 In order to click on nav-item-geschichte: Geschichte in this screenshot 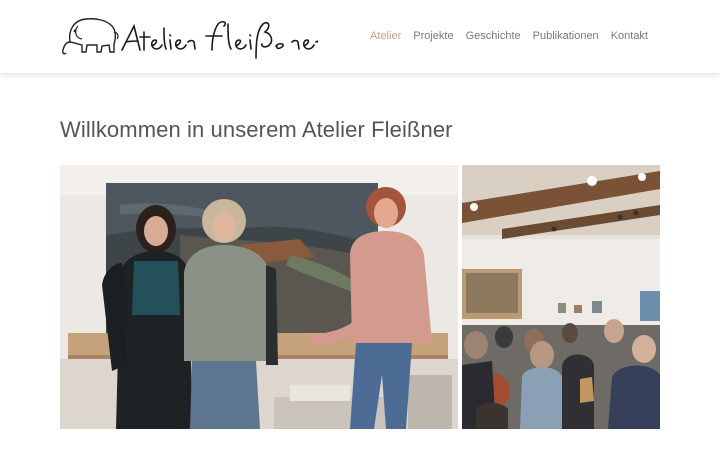, I will do `click(493, 36)`.